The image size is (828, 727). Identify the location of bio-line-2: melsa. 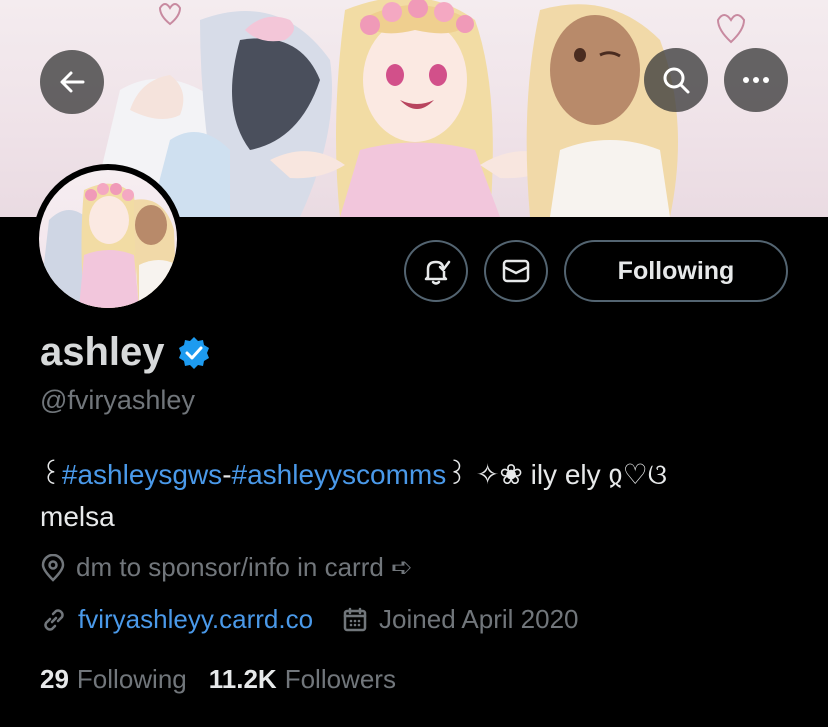
(77, 516).